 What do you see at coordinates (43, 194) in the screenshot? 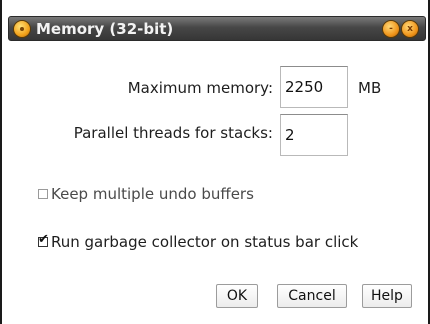
I see `keep-undo-buffers-checkbox` at bounding box center [43, 194].